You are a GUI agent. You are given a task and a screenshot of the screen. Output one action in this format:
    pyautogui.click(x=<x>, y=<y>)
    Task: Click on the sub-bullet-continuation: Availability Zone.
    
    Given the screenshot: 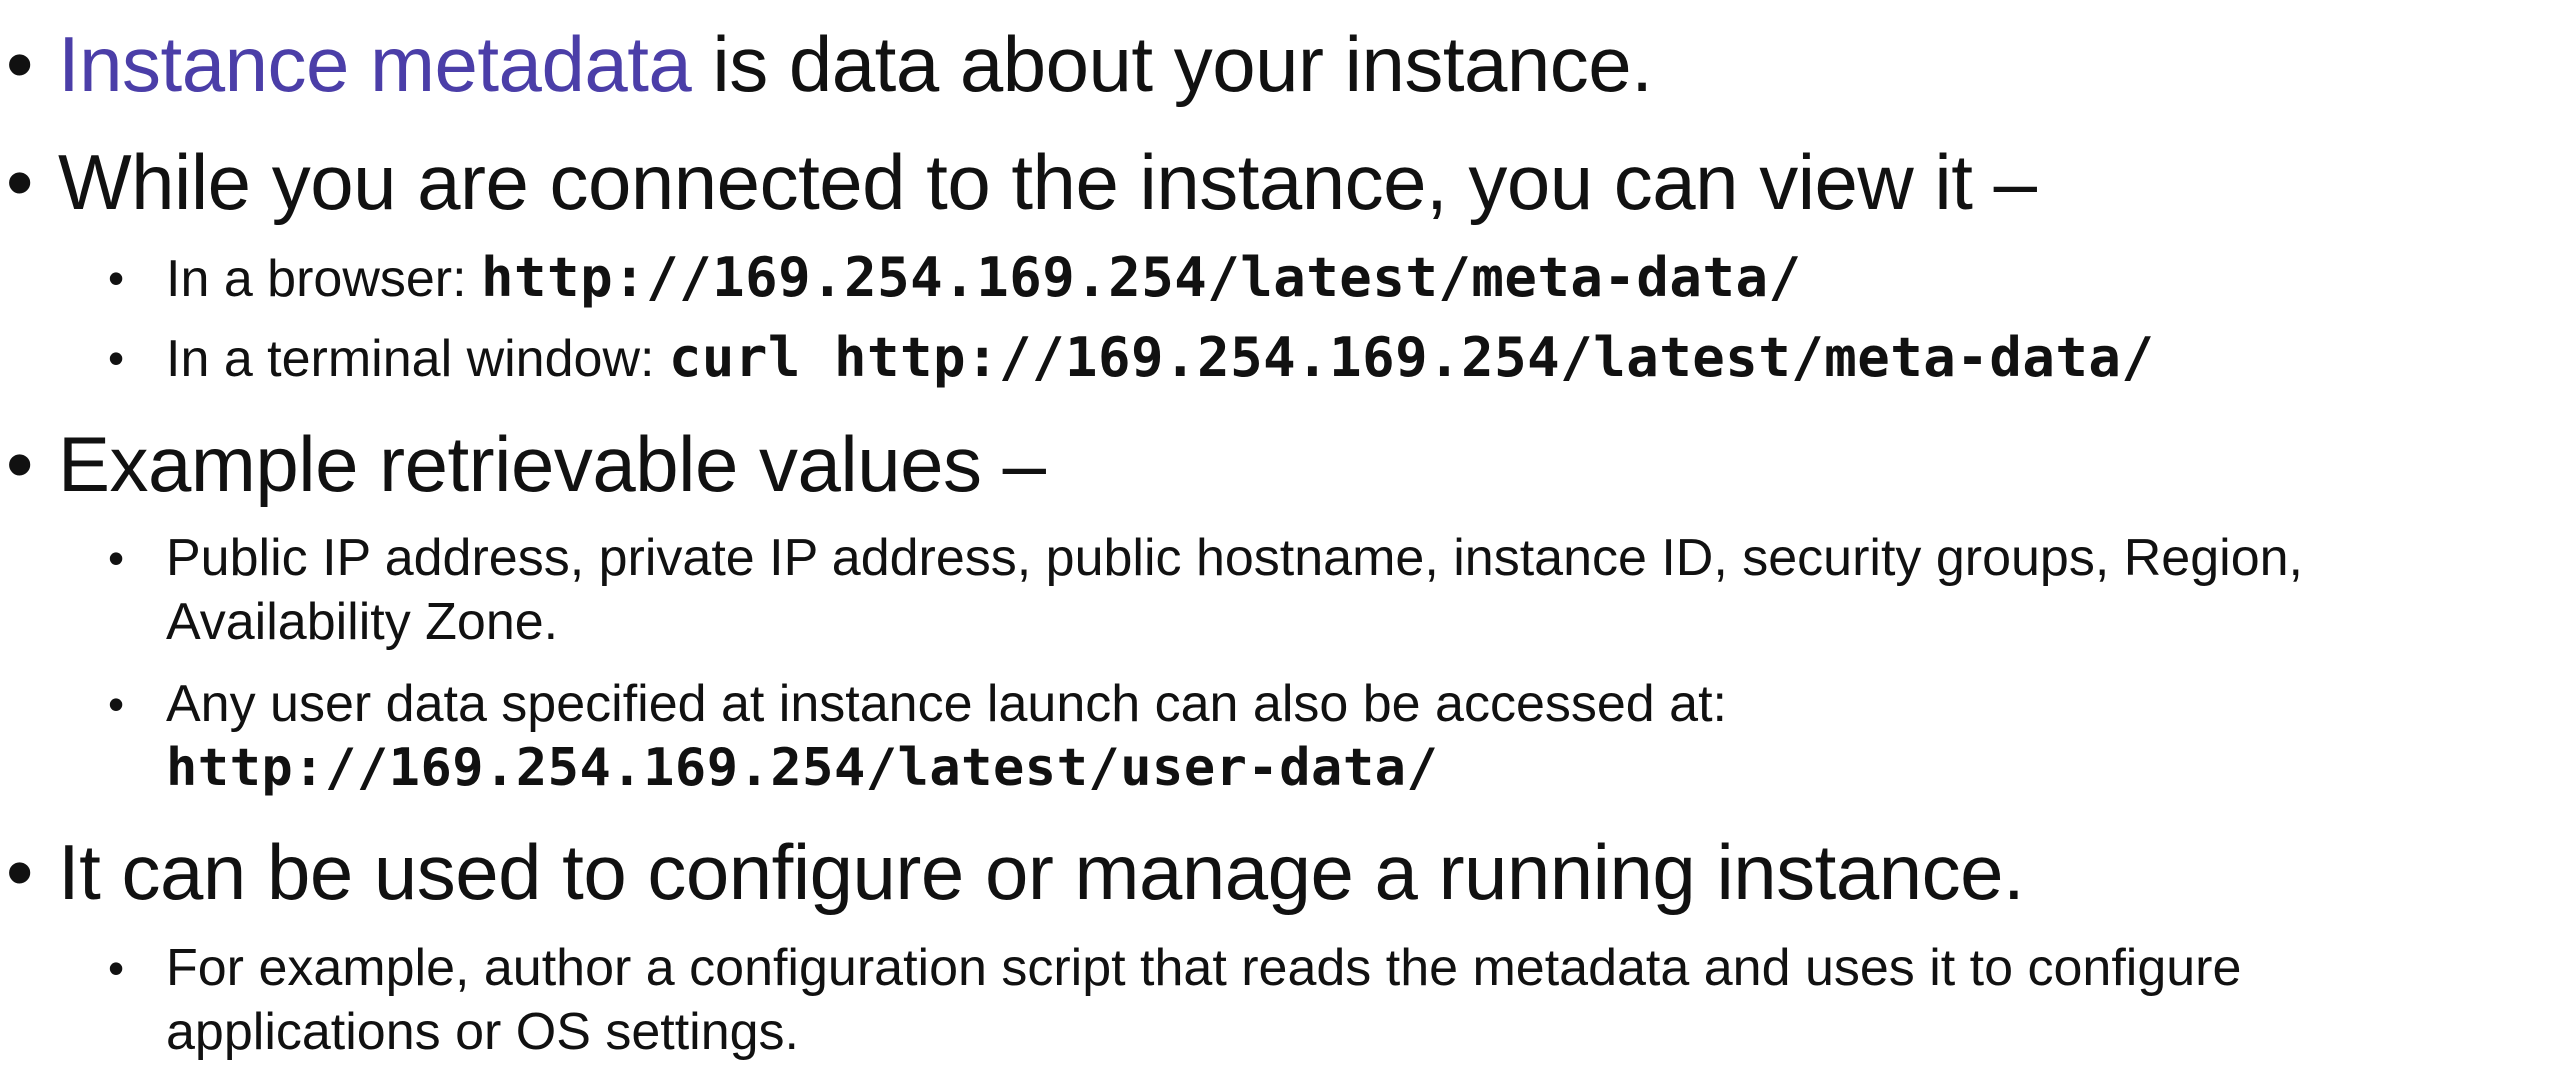 What is the action you would take?
    pyautogui.click(x=362, y=622)
    